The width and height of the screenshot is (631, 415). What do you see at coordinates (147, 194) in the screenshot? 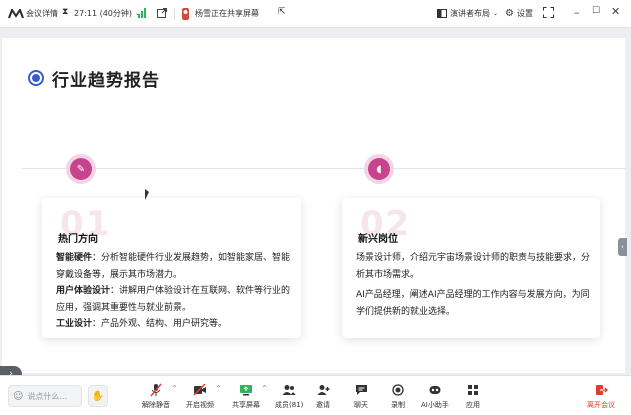
I see `mouse-cursor-icon` at bounding box center [147, 194].